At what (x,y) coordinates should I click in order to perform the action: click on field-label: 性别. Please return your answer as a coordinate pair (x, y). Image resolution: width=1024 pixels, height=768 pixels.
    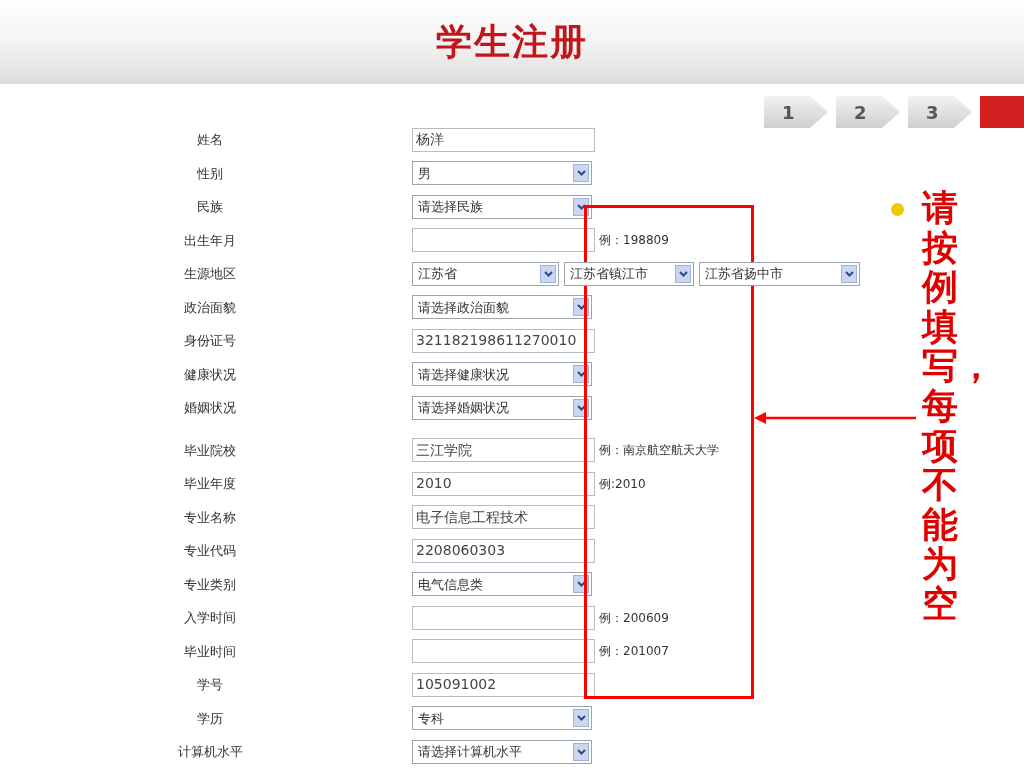
    Looking at the image, I should click on (210, 173).